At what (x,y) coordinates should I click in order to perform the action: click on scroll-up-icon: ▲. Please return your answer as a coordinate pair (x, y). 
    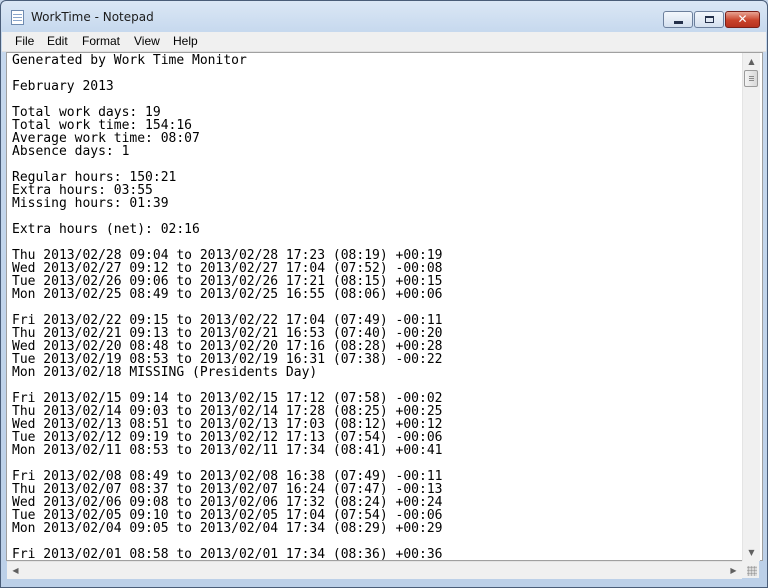
    Looking at the image, I should click on (751, 61).